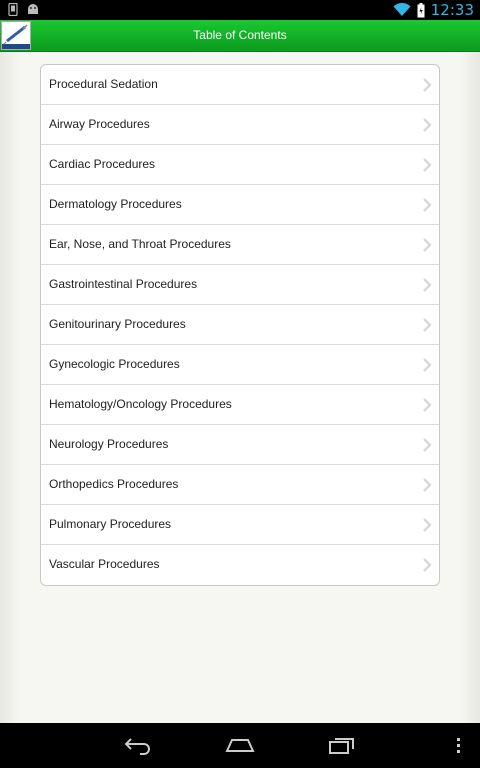 The height and width of the screenshot is (768, 480). I want to click on list-item: Neurology Procedures, so click(240, 445).